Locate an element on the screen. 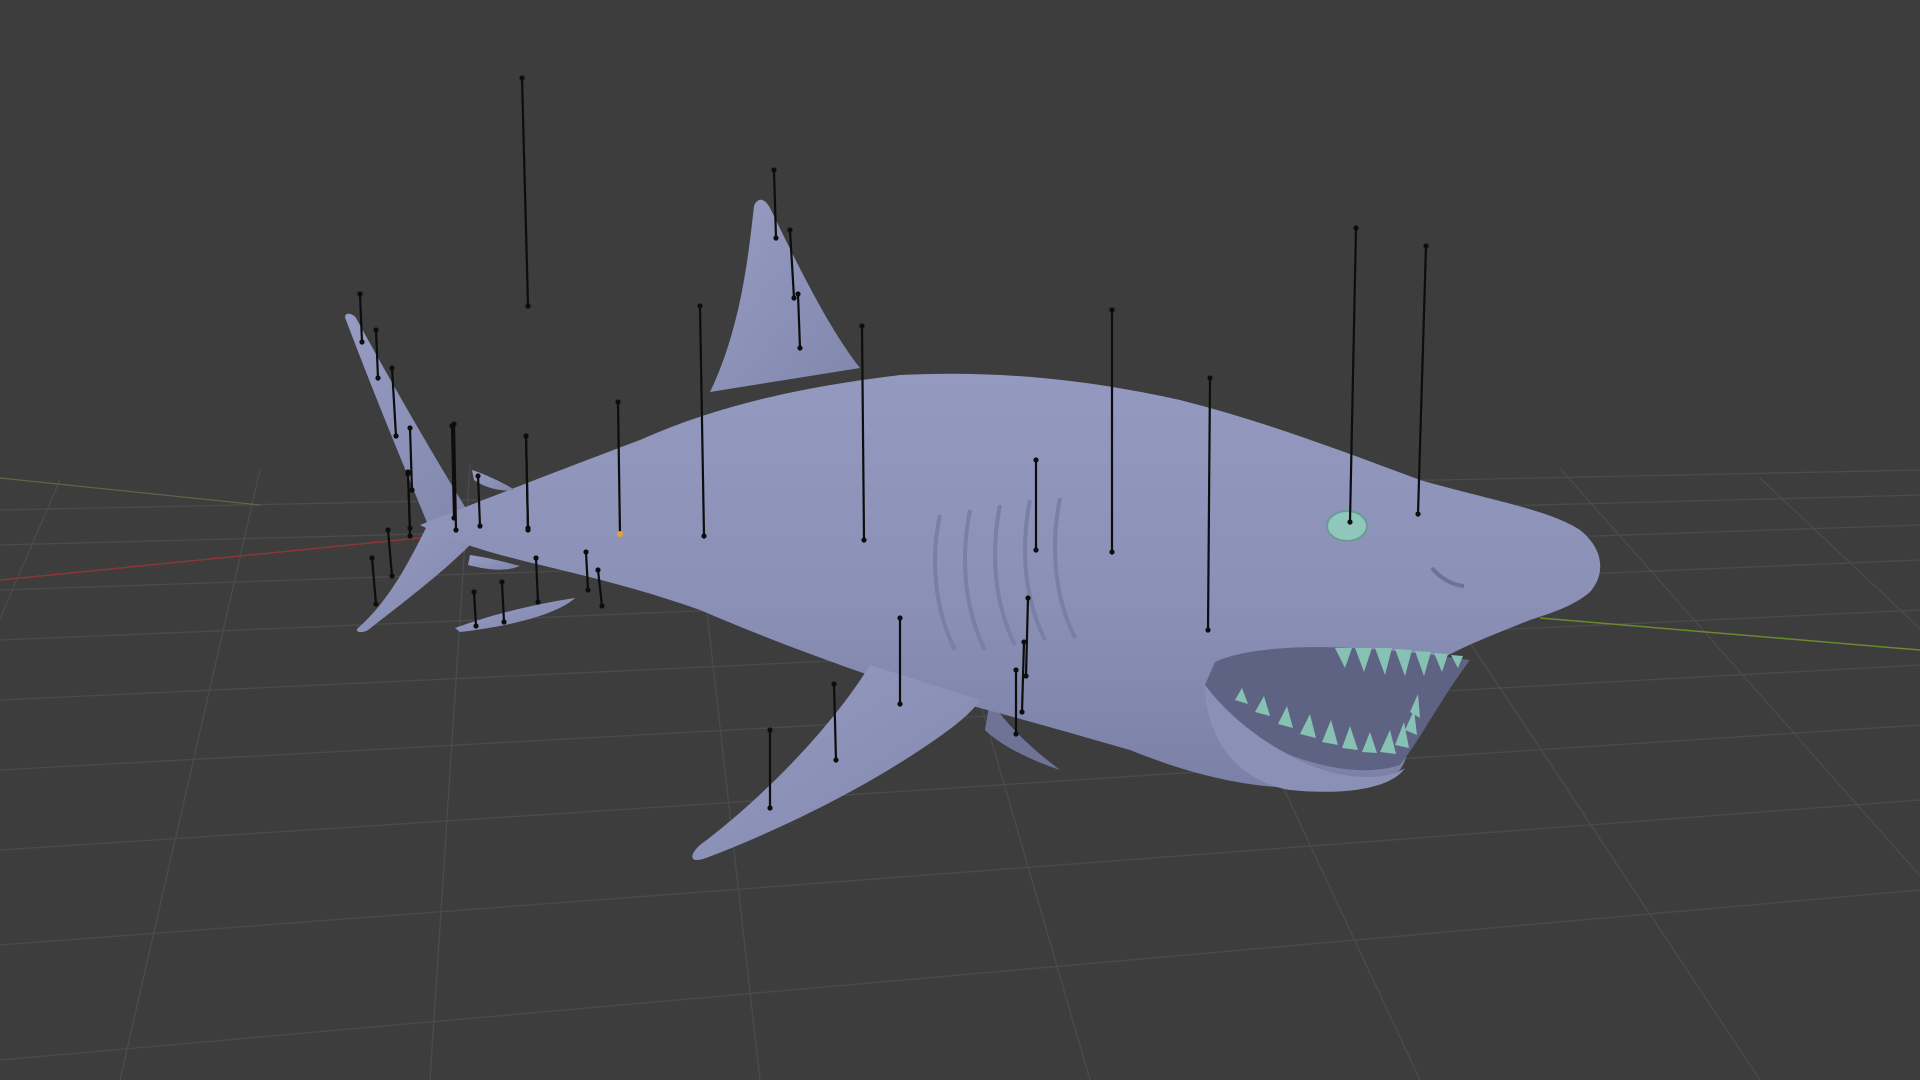 This screenshot has height=1080, width=1920. pelvic-fin is located at coordinates (515, 615).